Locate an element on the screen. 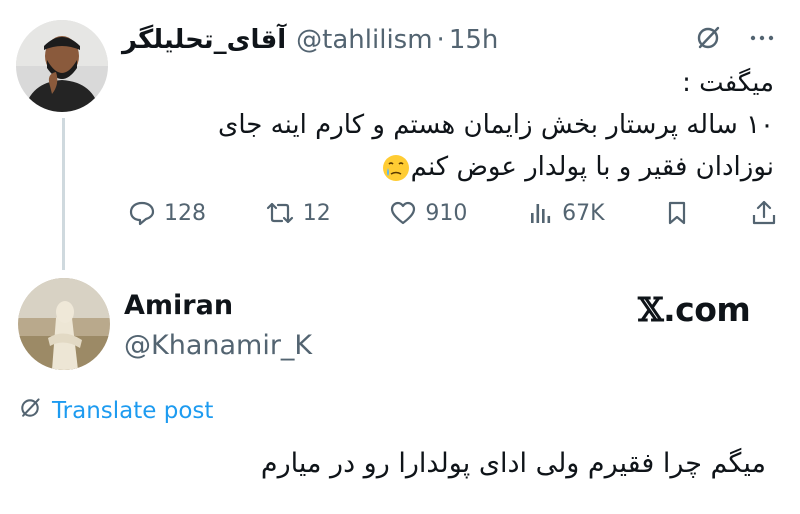  views-icon is located at coordinates (540, 213).